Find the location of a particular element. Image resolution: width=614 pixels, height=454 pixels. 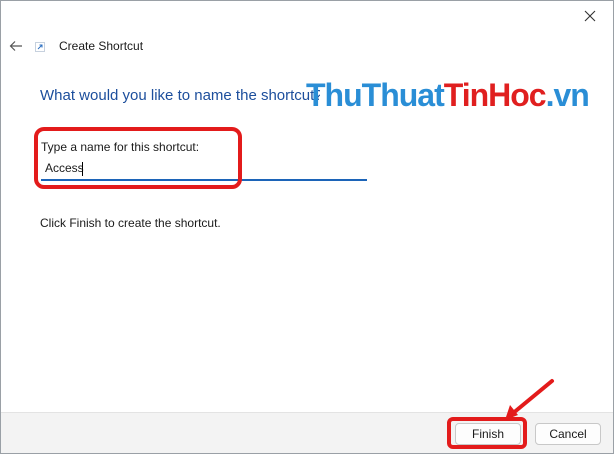

back-button is located at coordinates (16, 46).